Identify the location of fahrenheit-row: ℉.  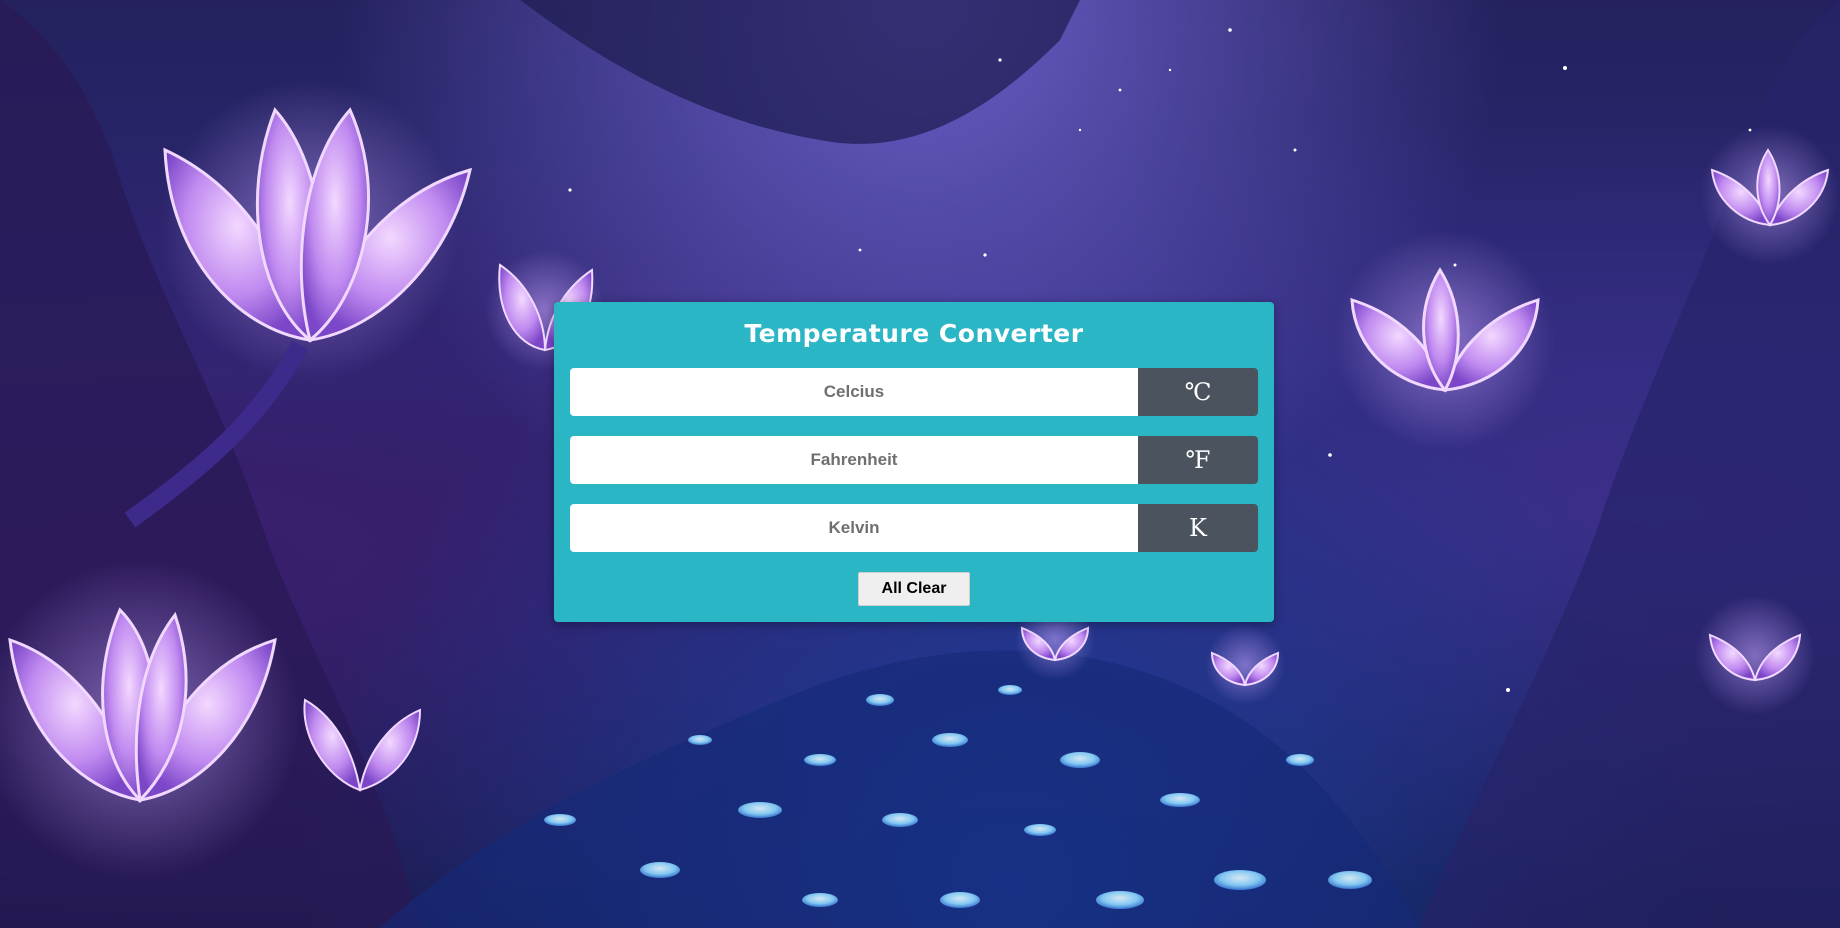
(914, 460).